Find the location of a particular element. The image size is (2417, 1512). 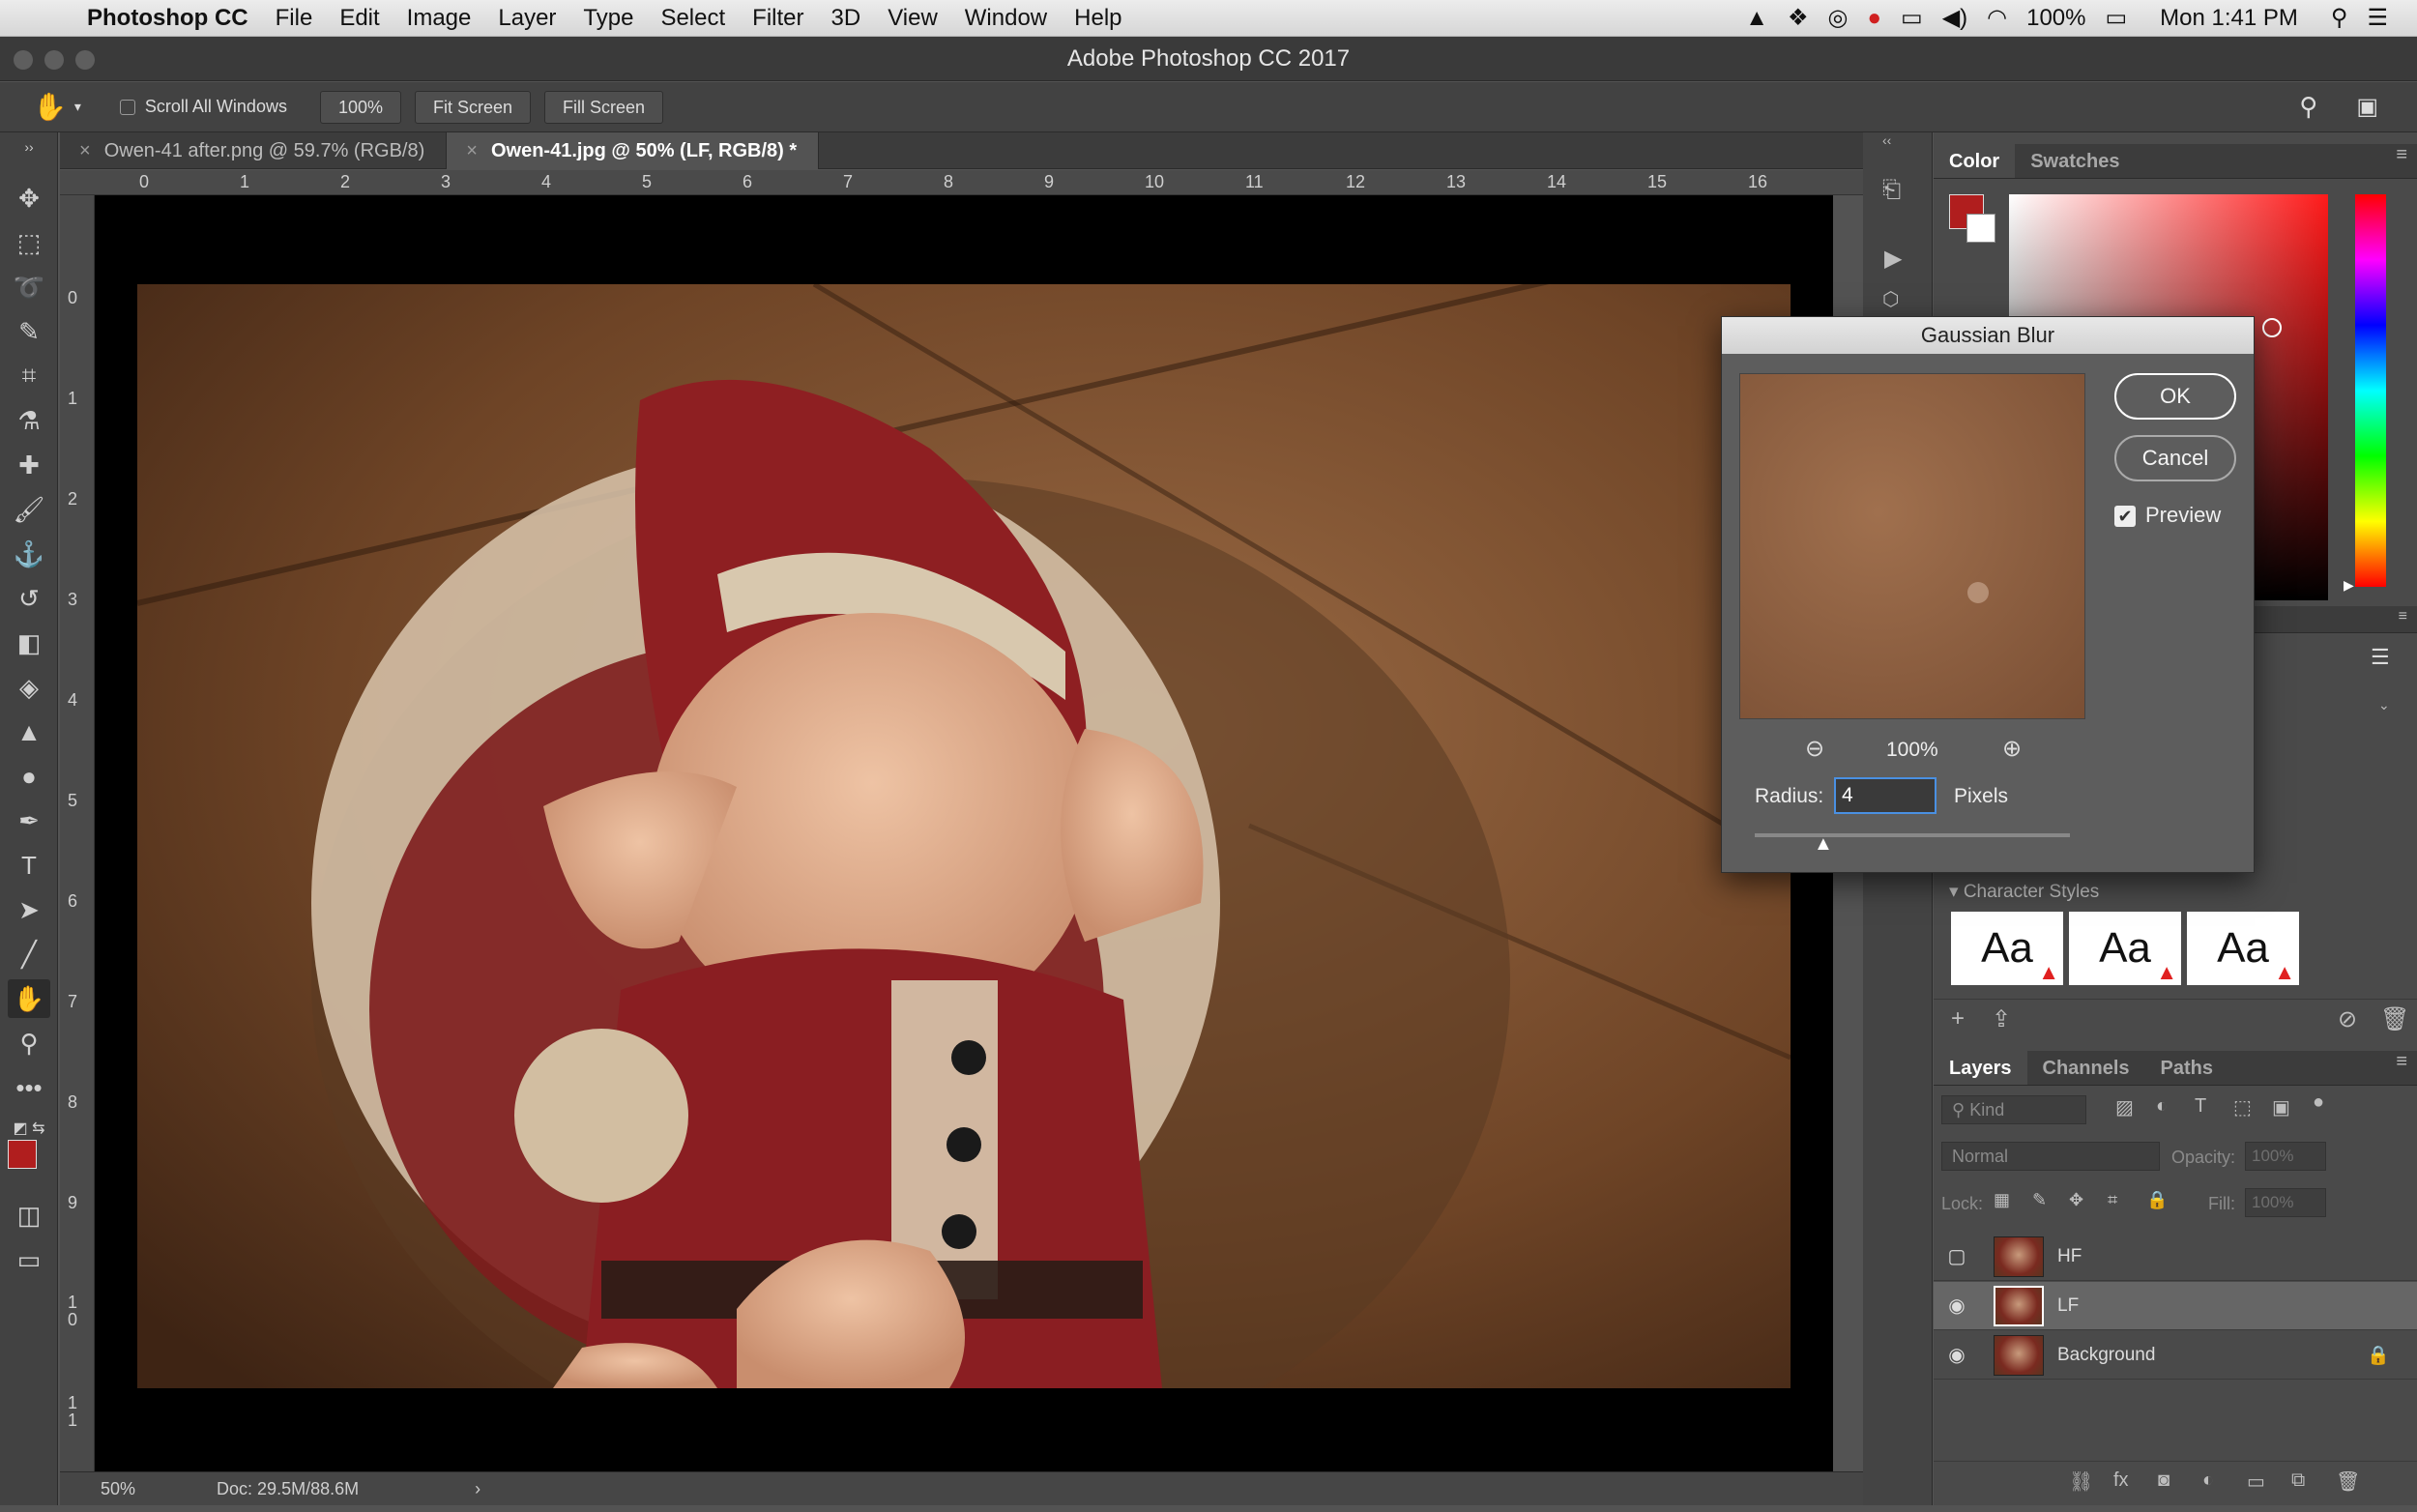

healing-brush-tool-icon: ✚ is located at coordinates (29, 465).